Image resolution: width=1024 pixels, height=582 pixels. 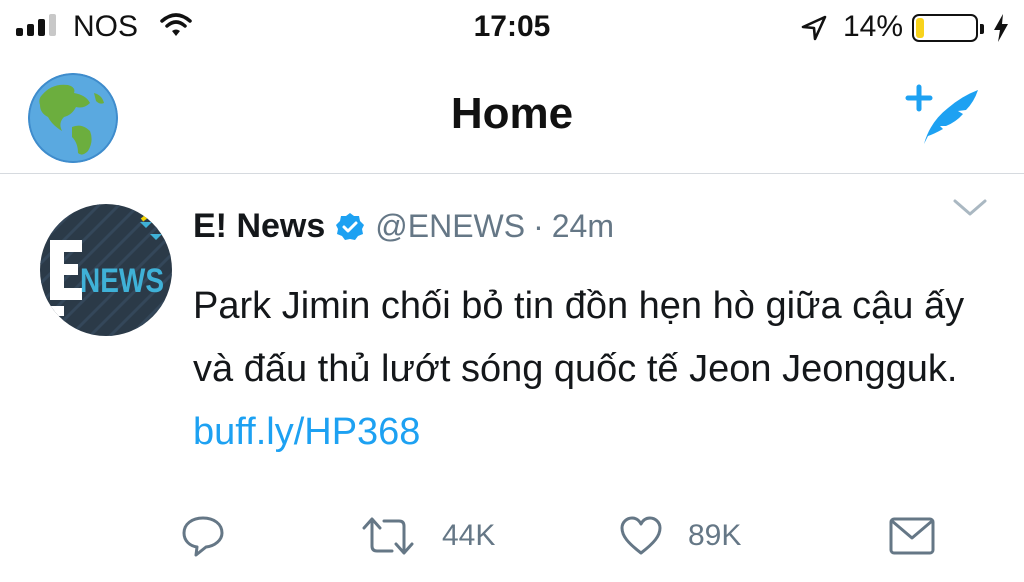 I want to click on status-bar: NOS 17:05 14%, so click(x=512, y=29).